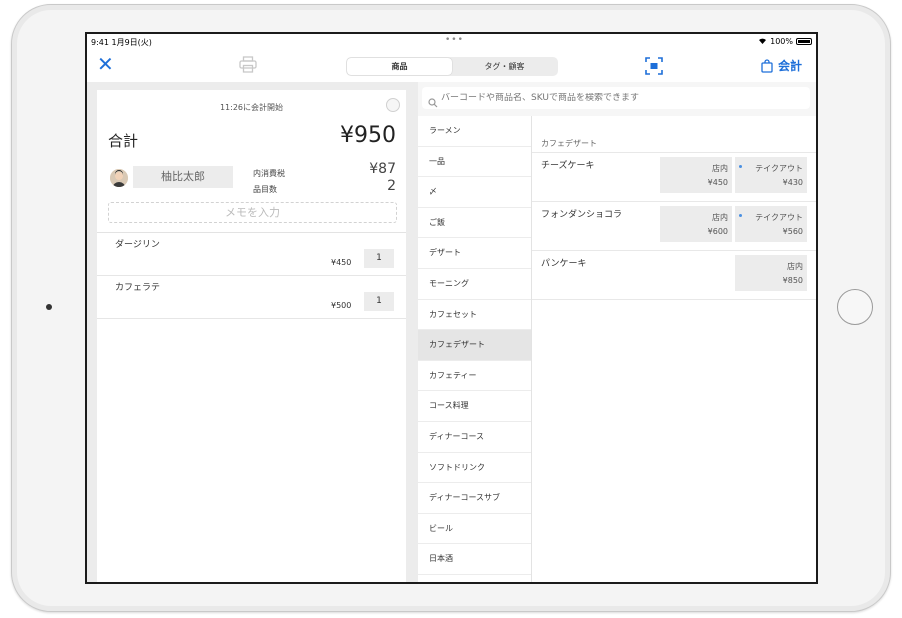 The width and height of the screenshot is (902, 618). I want to click on category-item: ソフトドリンク, so click(474, 468).